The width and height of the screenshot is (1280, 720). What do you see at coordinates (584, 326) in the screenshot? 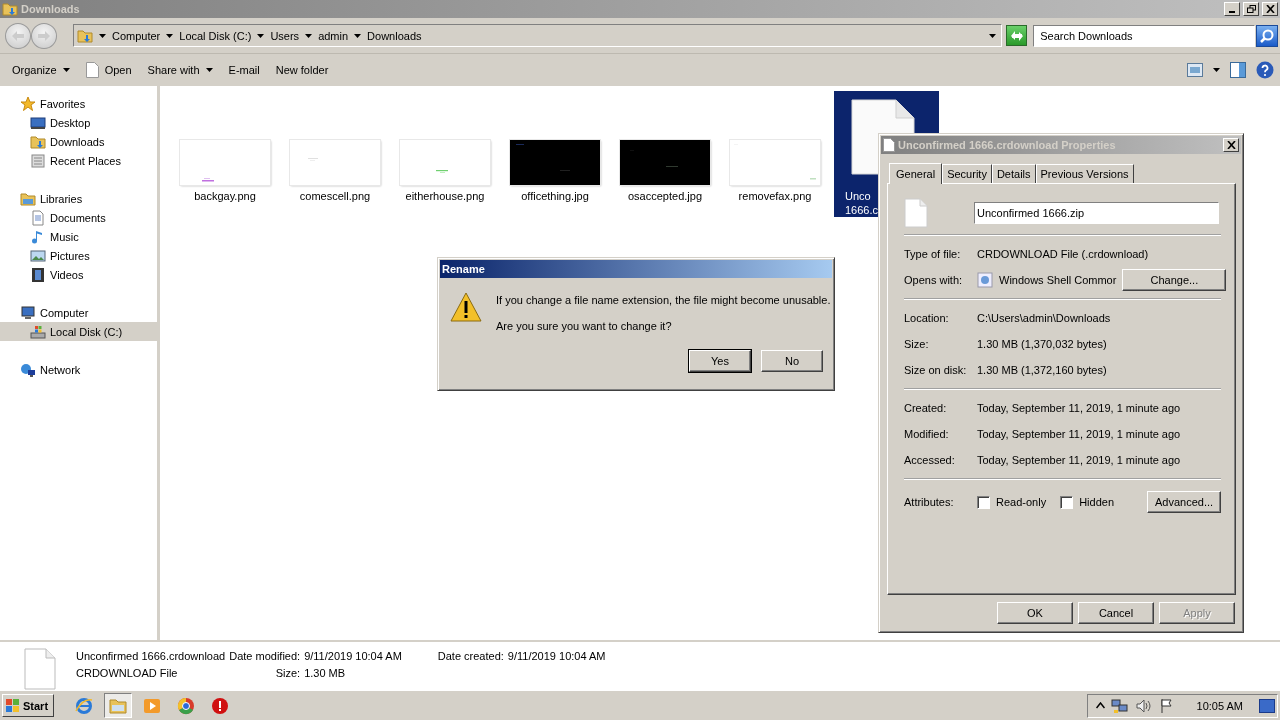
I see `dialog-message: Are you sure you want to change it?` at bounding box center [584, 326].